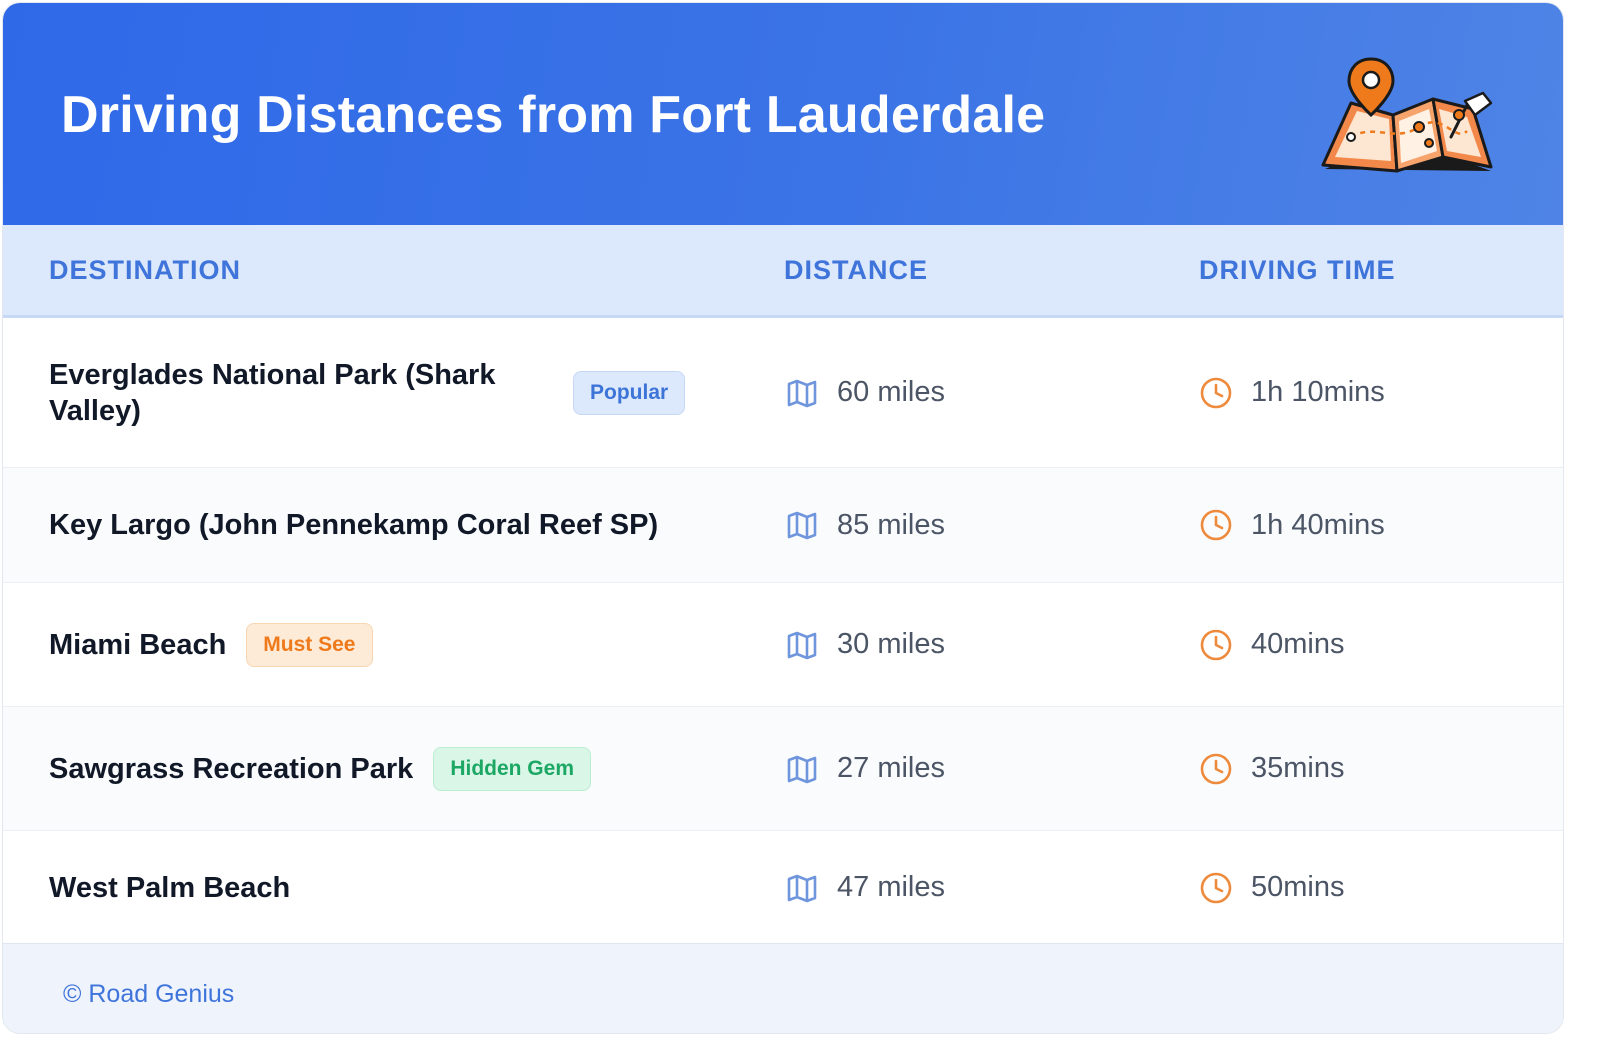 The width and height of the screenshot is (1604, 1062). Describe the element at coordinates (145, 270) in the screenshot. I see `column-header-destination: DESTINATION` at that location.